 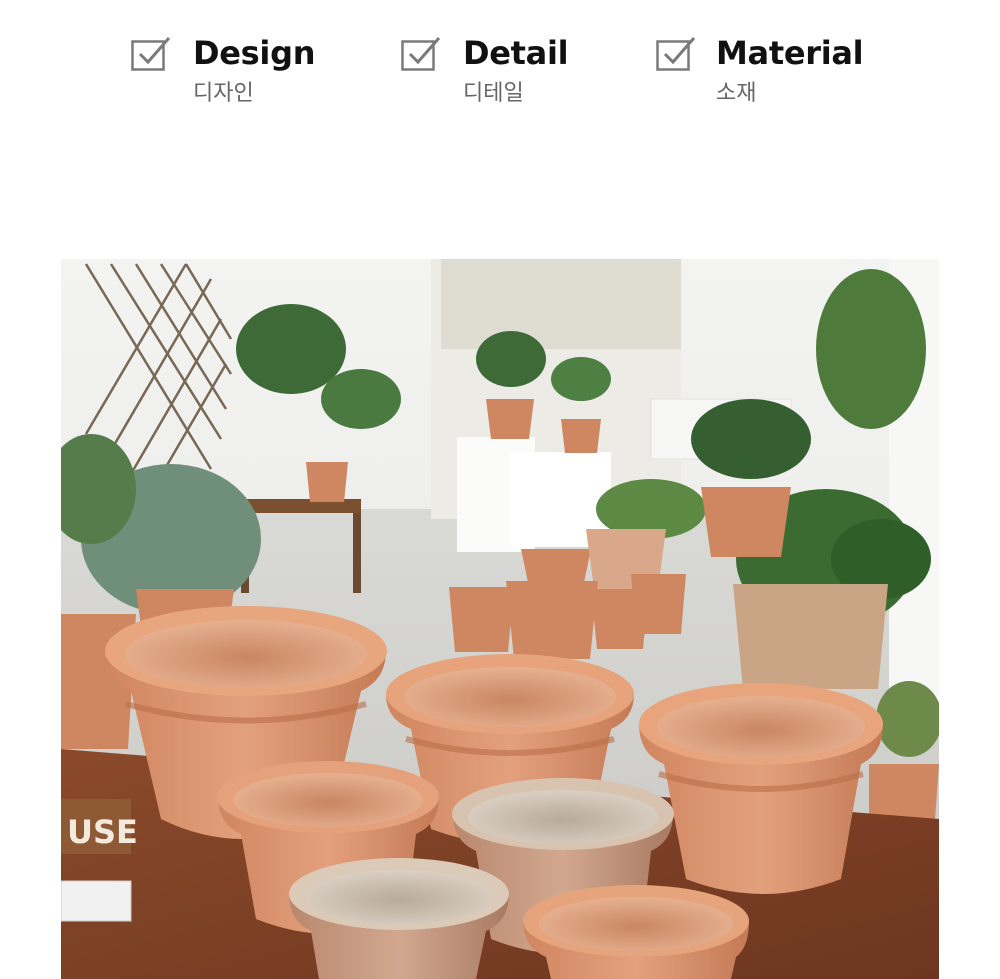 I want to click on use-sign: USE, so click(x=102, y=832).